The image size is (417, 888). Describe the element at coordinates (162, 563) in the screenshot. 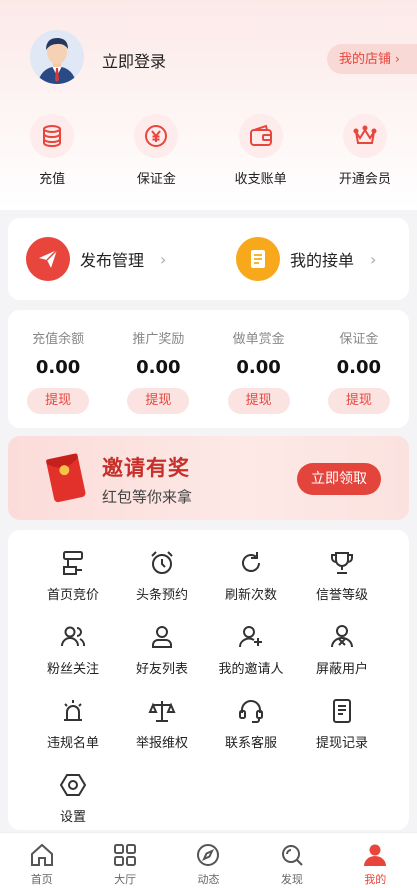

I see `alarm-clock-icon` at that location.